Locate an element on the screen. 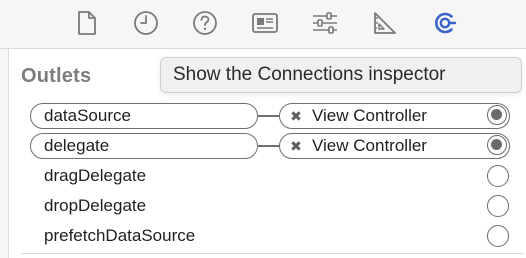  outlet-row-delegate: delegate ✖ View Controller is located at coordinates (267, 146).